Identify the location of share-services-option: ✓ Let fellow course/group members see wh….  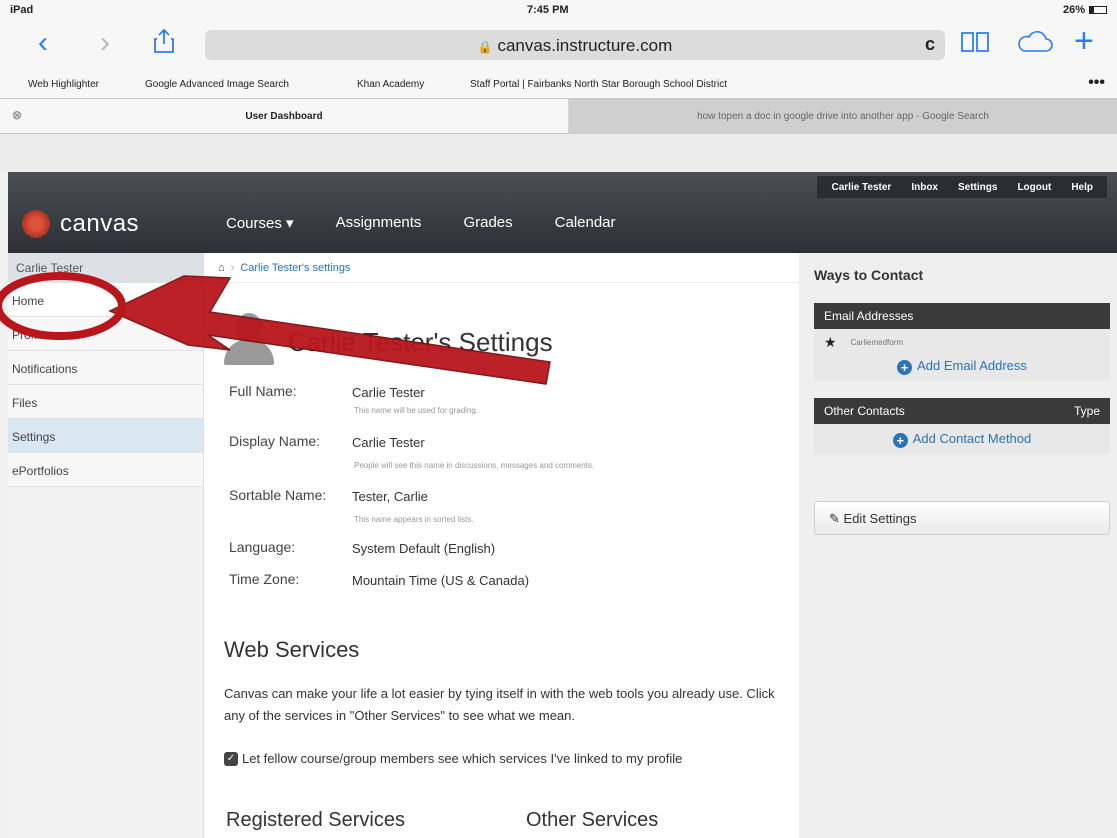
(453, 758).